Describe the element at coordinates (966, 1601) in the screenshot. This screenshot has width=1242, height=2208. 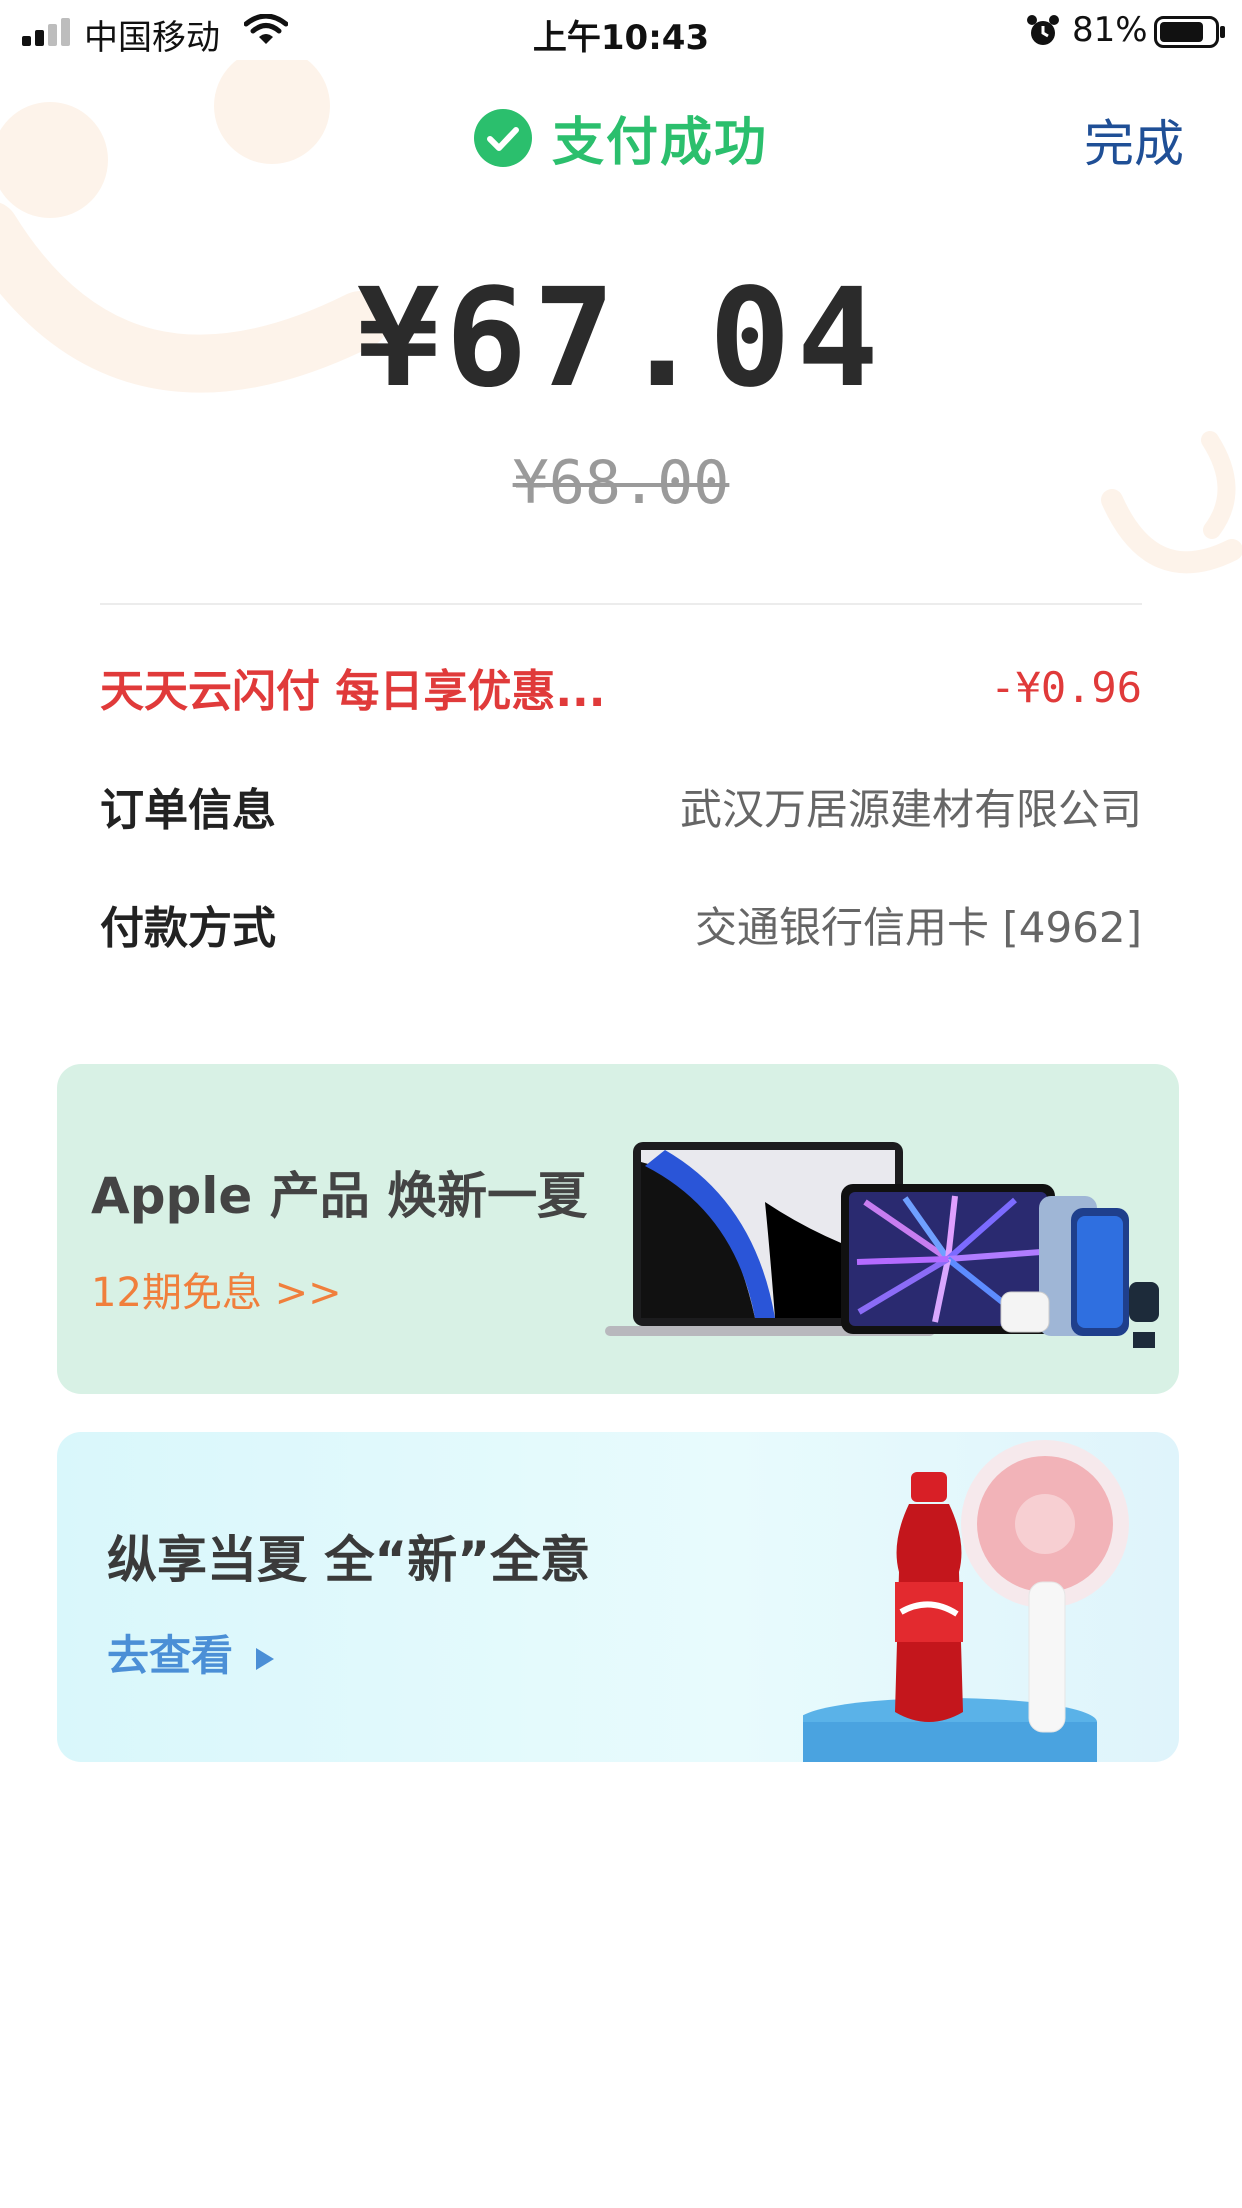
I see `cola-fan-image` at that location.